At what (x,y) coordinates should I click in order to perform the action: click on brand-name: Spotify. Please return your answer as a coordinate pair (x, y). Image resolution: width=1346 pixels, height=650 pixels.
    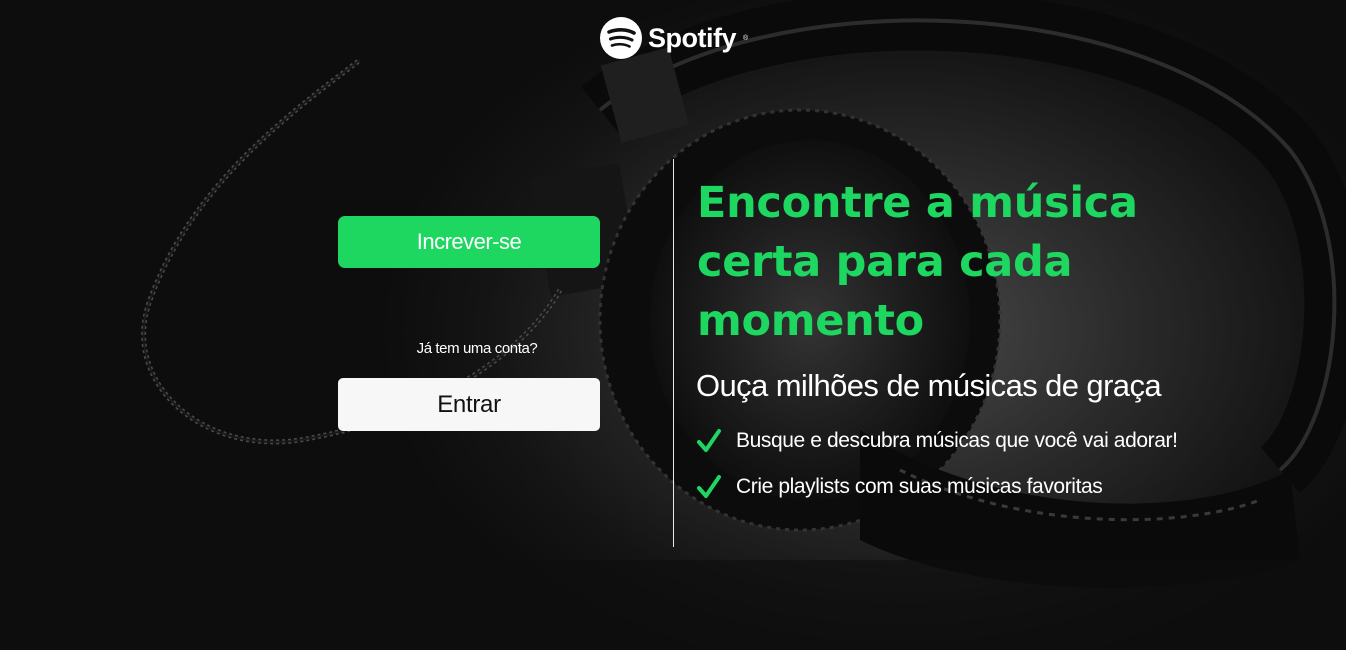
    Looking at the image, I should click on (692, 37).